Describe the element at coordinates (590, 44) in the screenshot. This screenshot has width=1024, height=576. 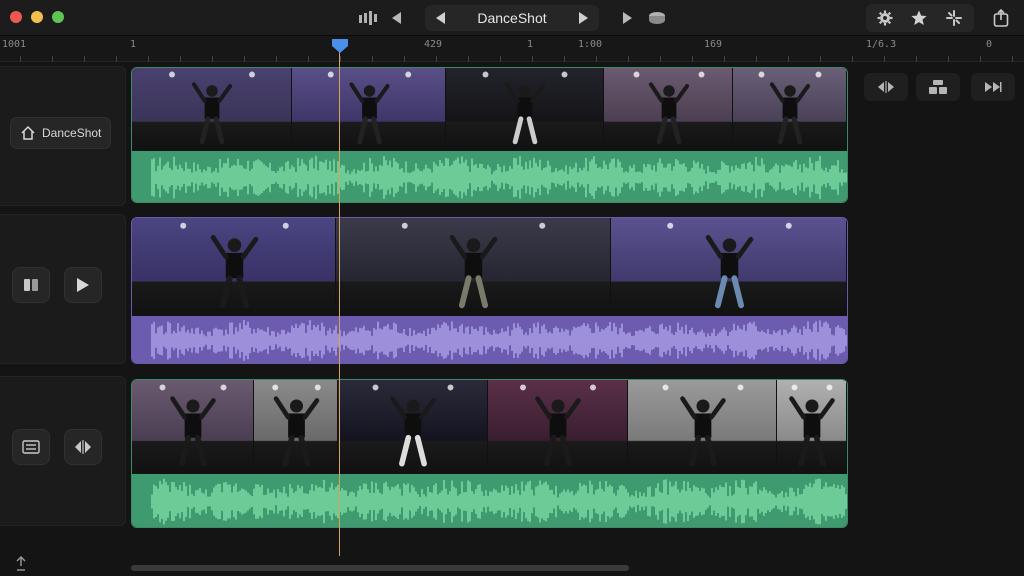
I see `ruler-label: 1:00` at that location.